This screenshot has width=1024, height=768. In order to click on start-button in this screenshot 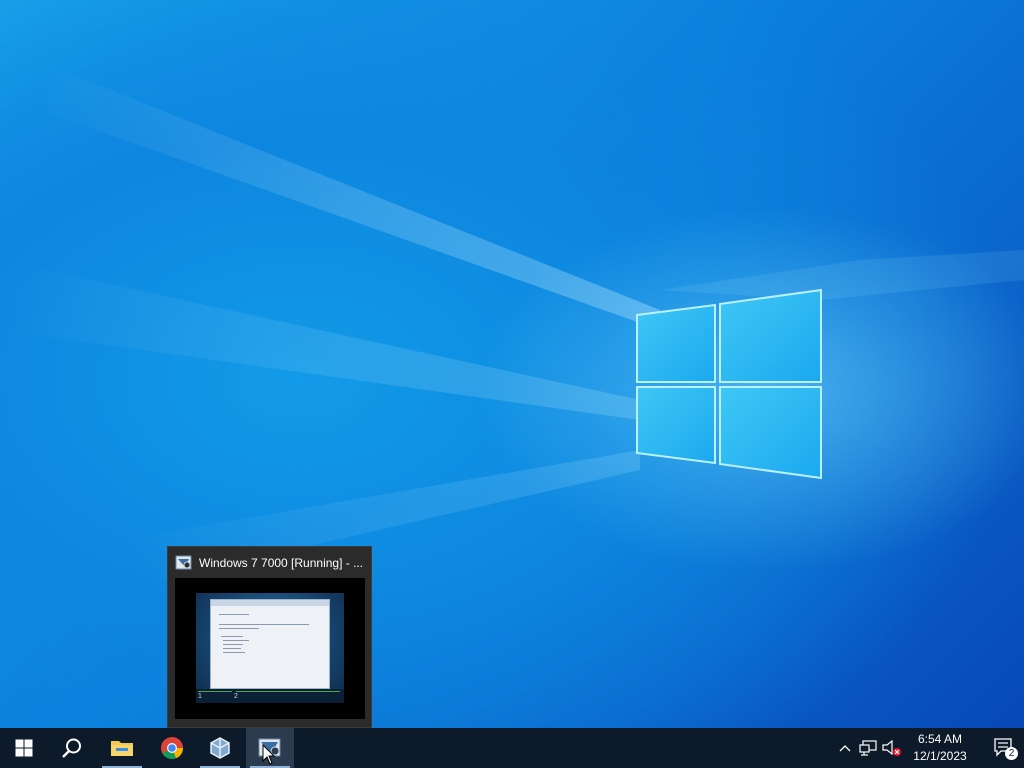, I will do `click(24, 748)`.